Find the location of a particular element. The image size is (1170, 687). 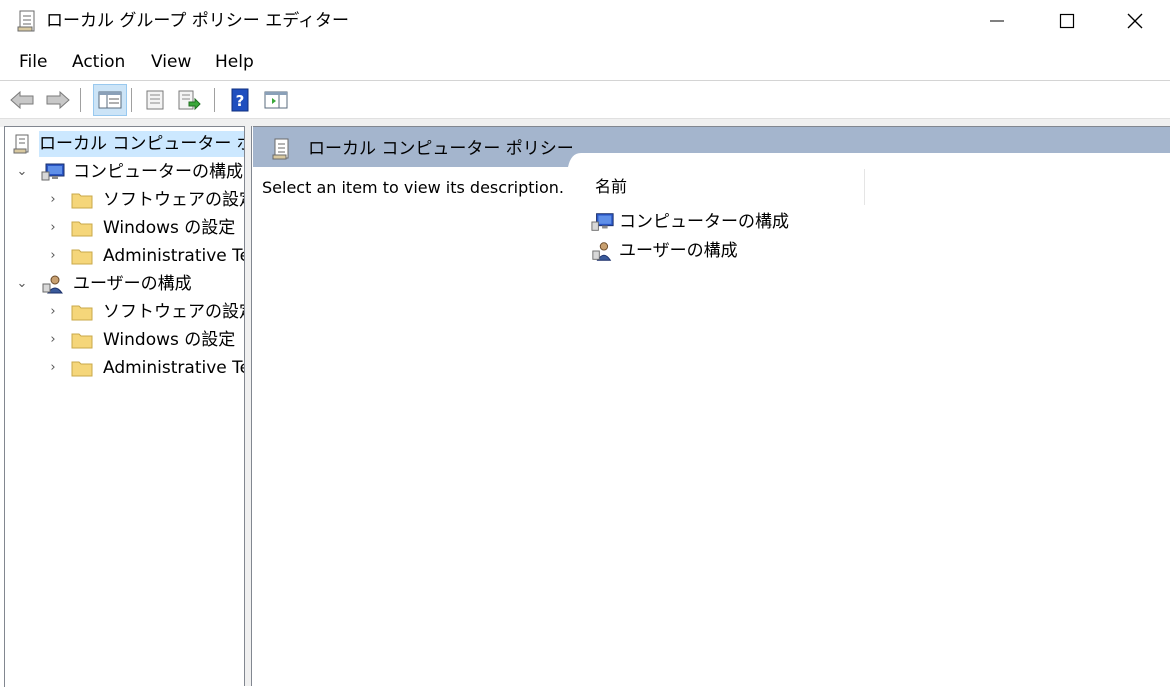

back-button is located at coordinates (22, 100).